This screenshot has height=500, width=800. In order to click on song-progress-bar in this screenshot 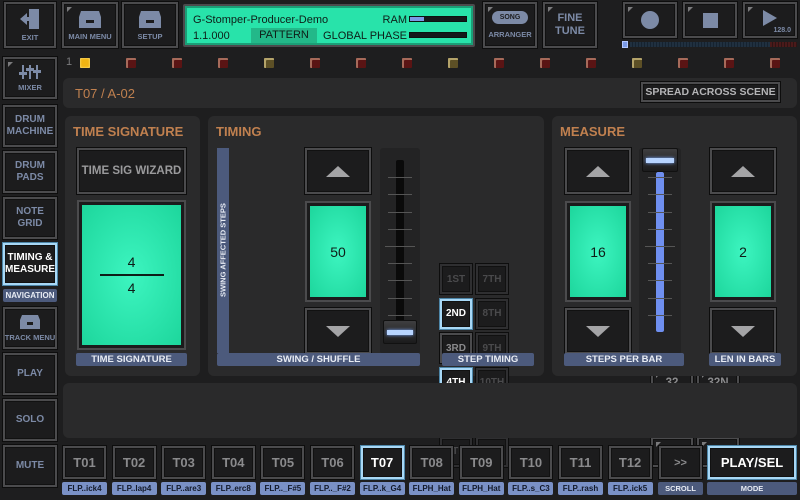, I will do `click(709, 44)`.